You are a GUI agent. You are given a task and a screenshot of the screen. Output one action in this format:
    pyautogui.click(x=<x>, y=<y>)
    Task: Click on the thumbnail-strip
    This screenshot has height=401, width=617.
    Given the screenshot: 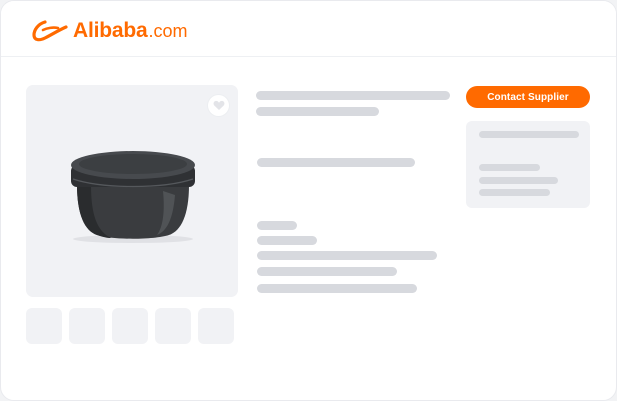 What is the action you would take?
    pyautogui.click(x=130, y=326)
    